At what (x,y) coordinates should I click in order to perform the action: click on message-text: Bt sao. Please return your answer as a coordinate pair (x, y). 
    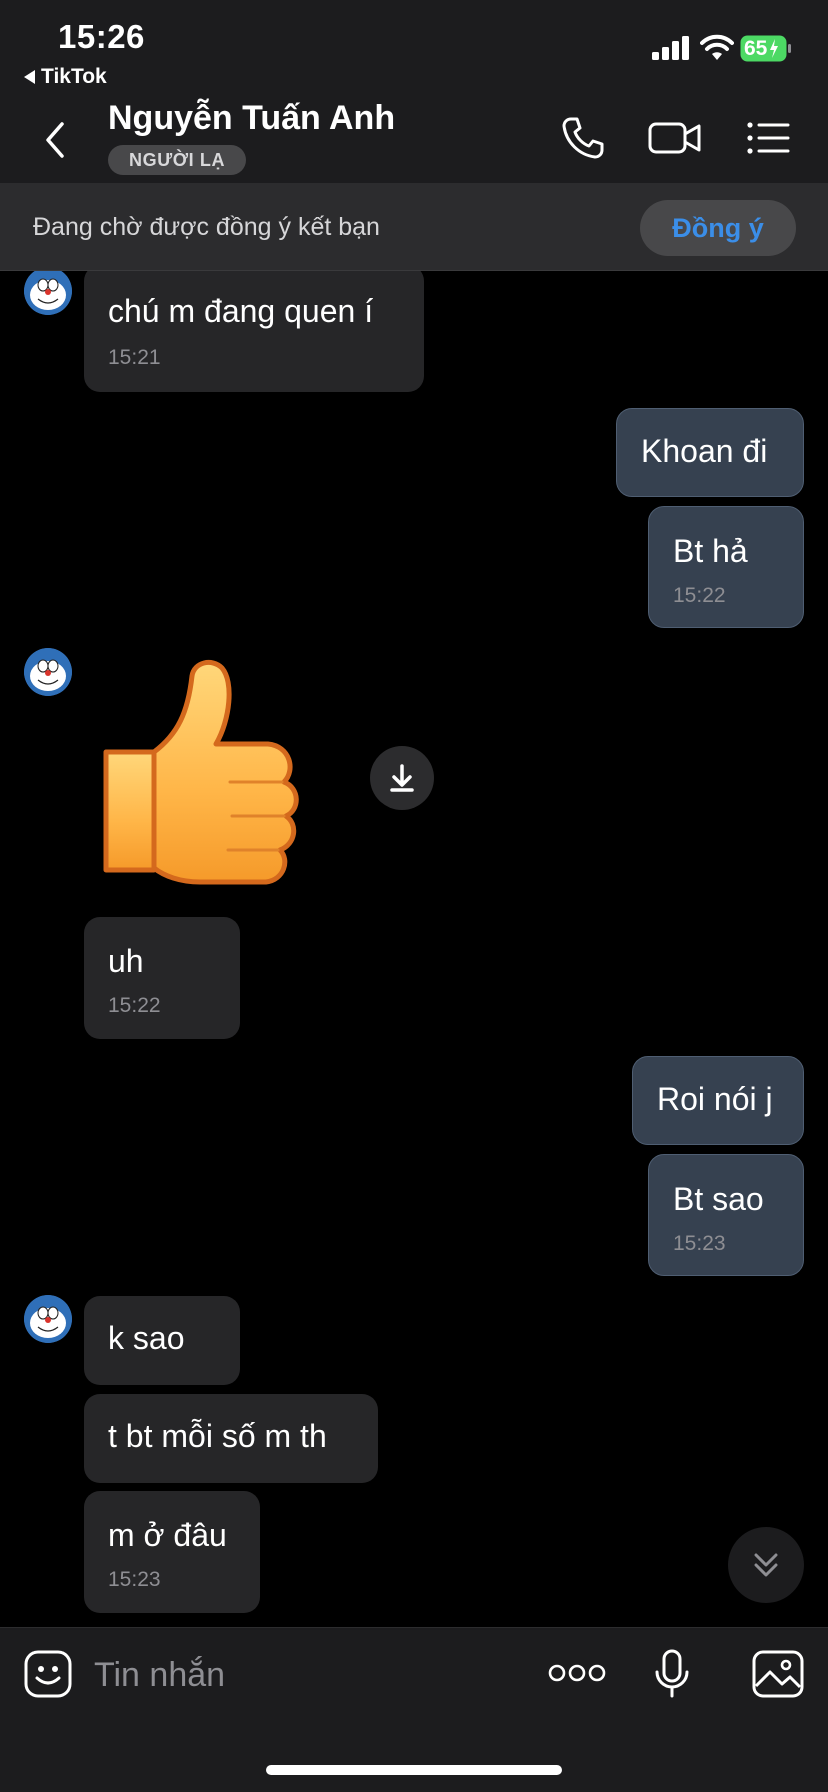
    Looking at the image, I should click on (718, 1199).